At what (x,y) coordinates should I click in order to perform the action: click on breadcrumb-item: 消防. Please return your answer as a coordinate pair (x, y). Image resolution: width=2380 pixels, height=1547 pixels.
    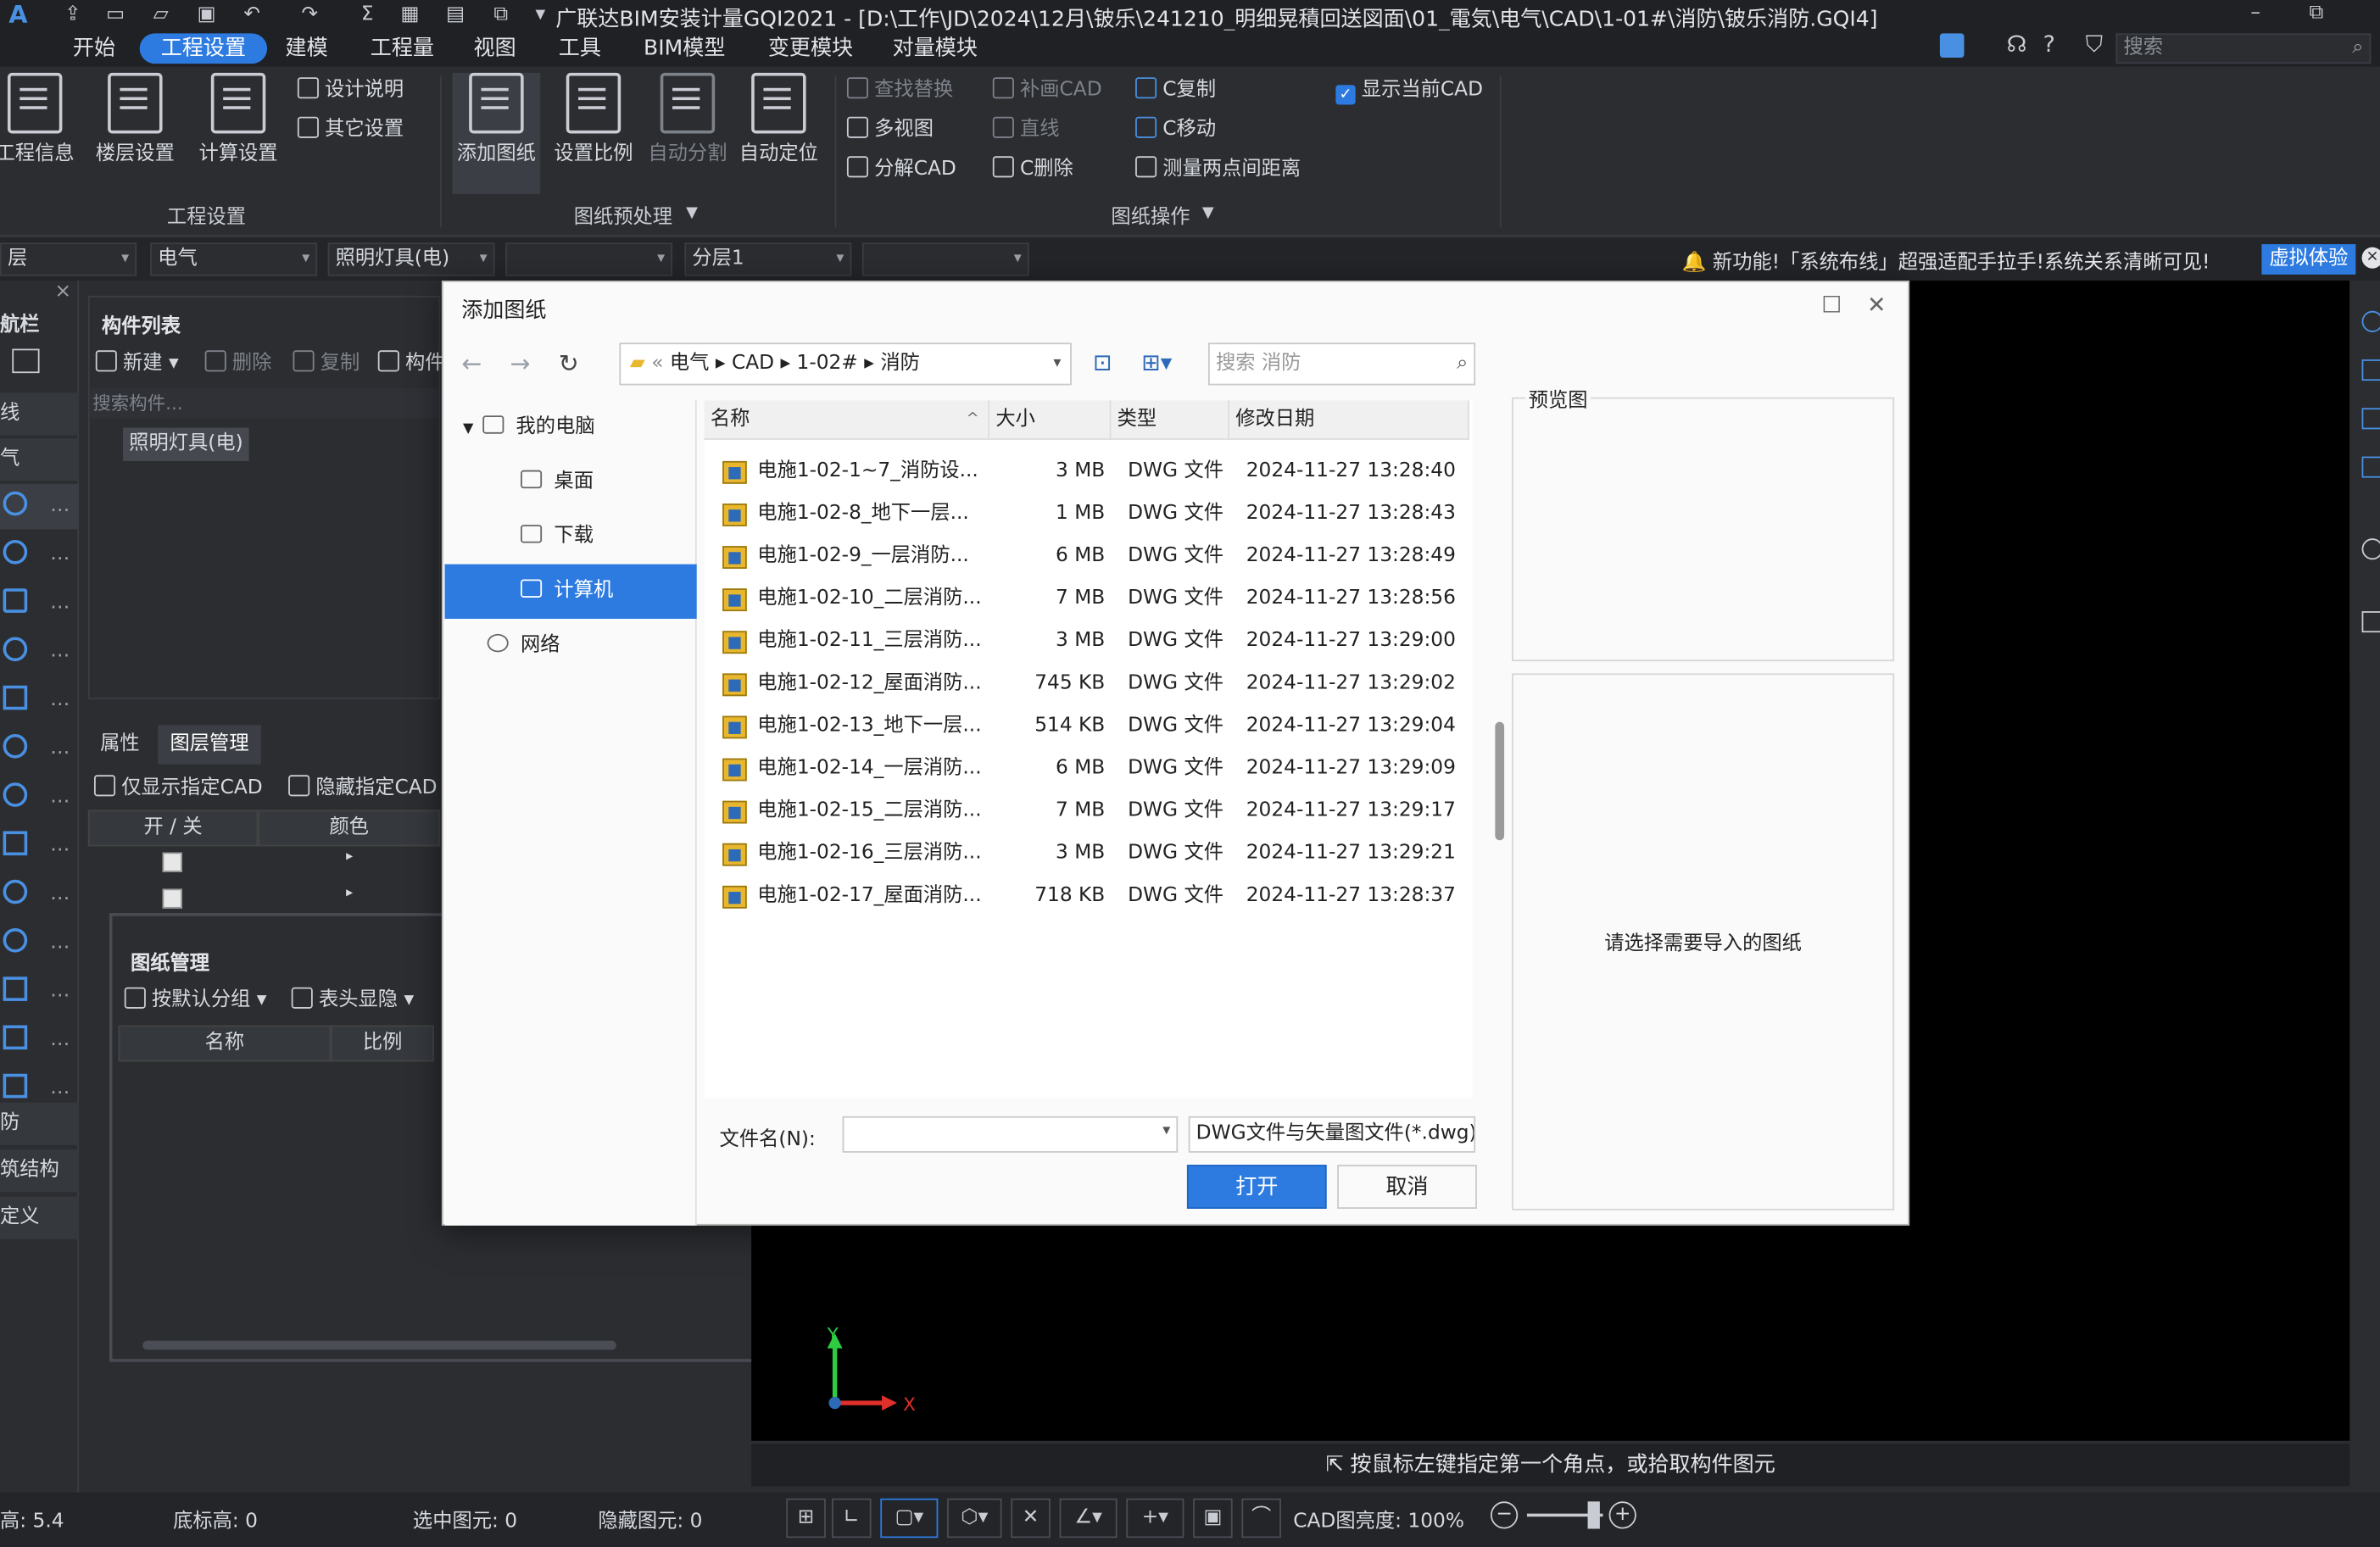
    Looking at the image, I should click on (900, 363).